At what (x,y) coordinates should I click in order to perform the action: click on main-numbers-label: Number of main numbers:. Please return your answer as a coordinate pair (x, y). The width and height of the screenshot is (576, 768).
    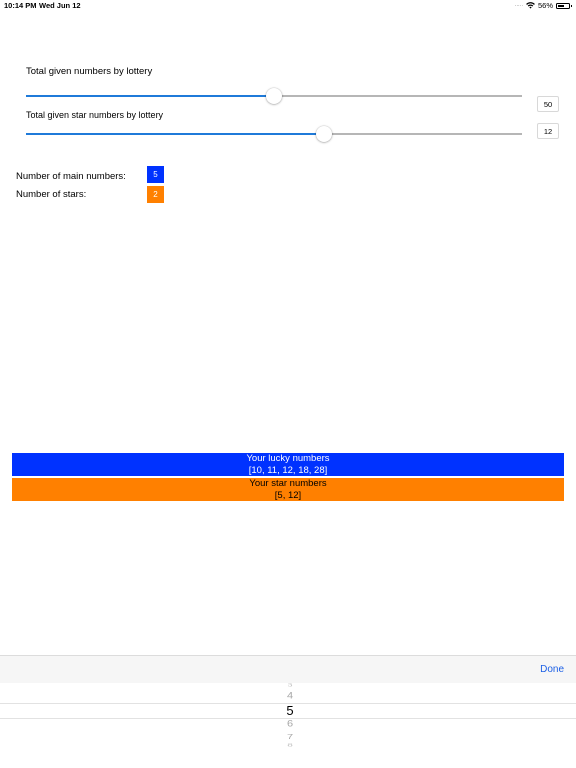
    Looking at the image, I should click on (71, 176).